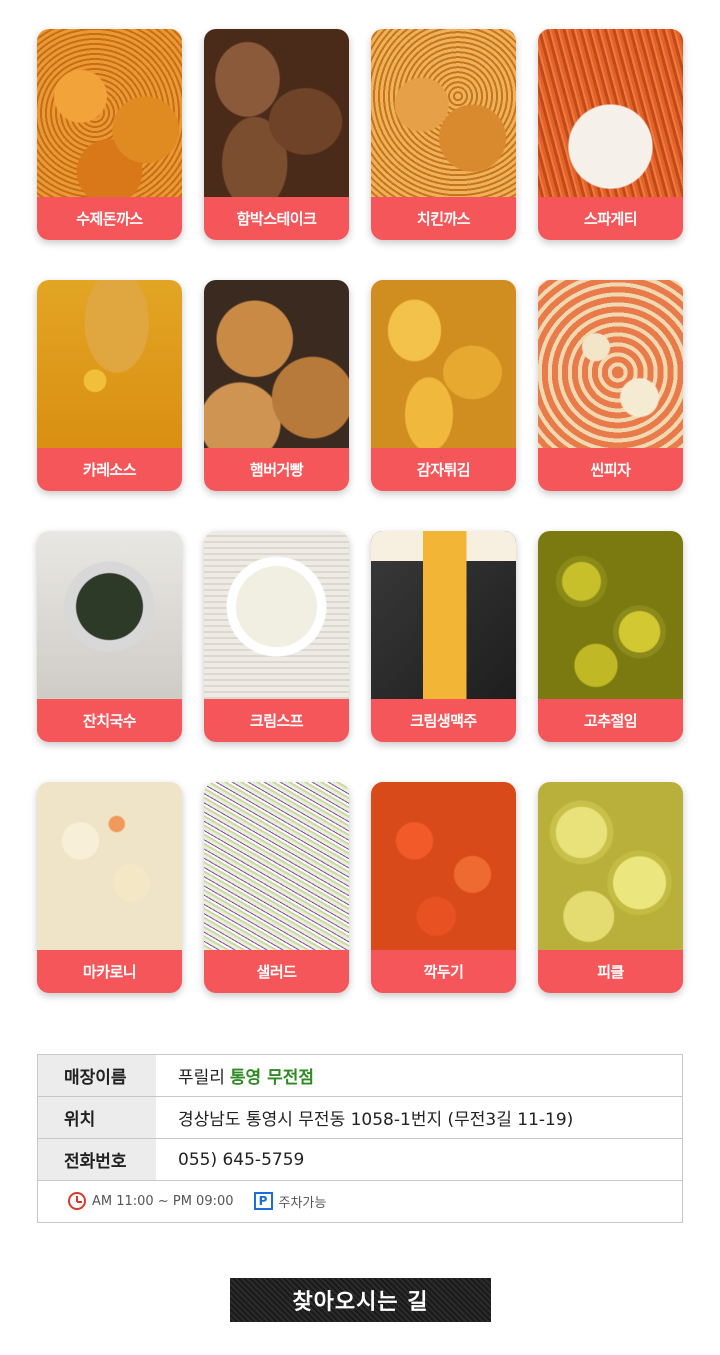  Describe the element at coordinates (360, 887) in the screenshot. I see `menu-row: 마카로니 샐러드 깍두기 피클` at that location.